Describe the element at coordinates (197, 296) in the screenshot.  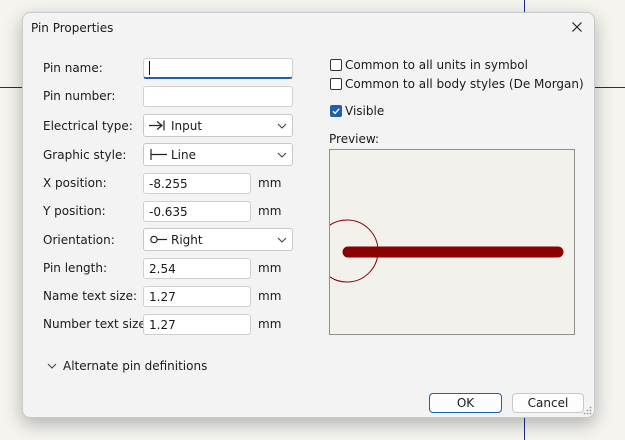
I see `name-text-size-input` at that location.